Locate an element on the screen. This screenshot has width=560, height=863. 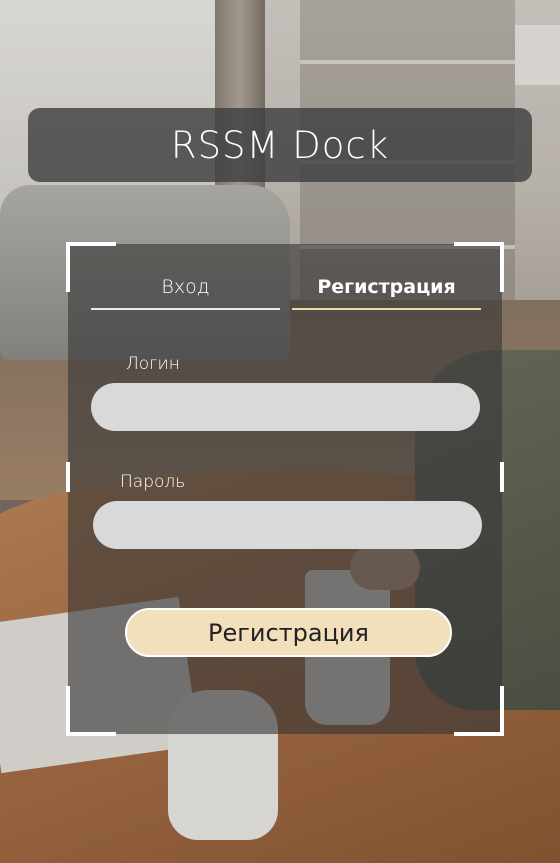
tab-login: Вход is located at coordinates (185, 292).